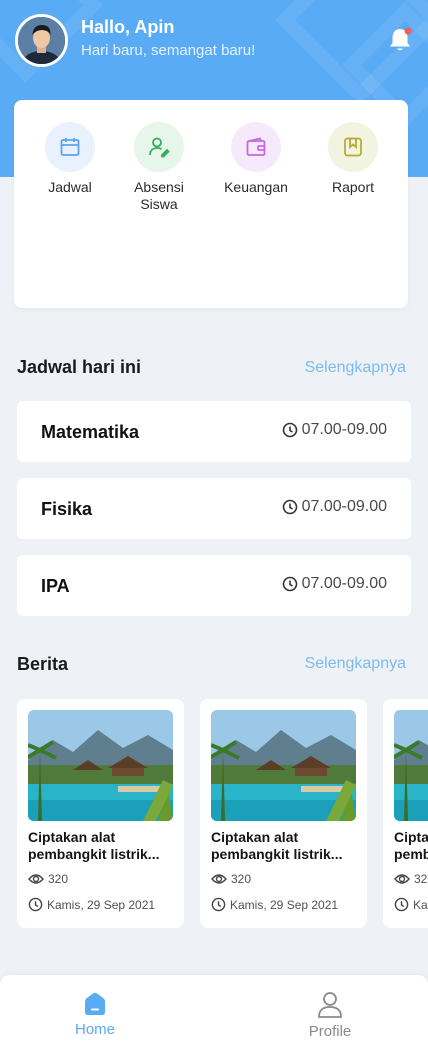 Image resolution: width=428 pixels, height=1053 pixels. I want to click on news-title: Berita, so click(43, 664).